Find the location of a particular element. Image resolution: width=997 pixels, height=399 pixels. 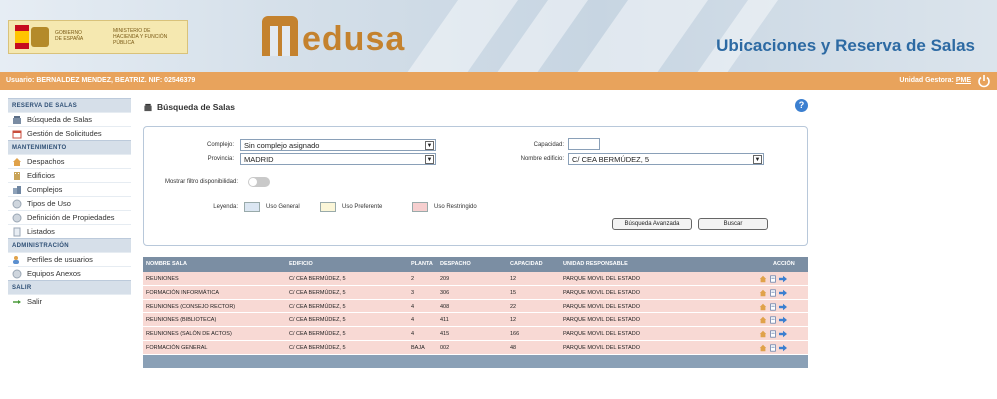

disponibilidad-toggle is located at coordinates (259, 182).